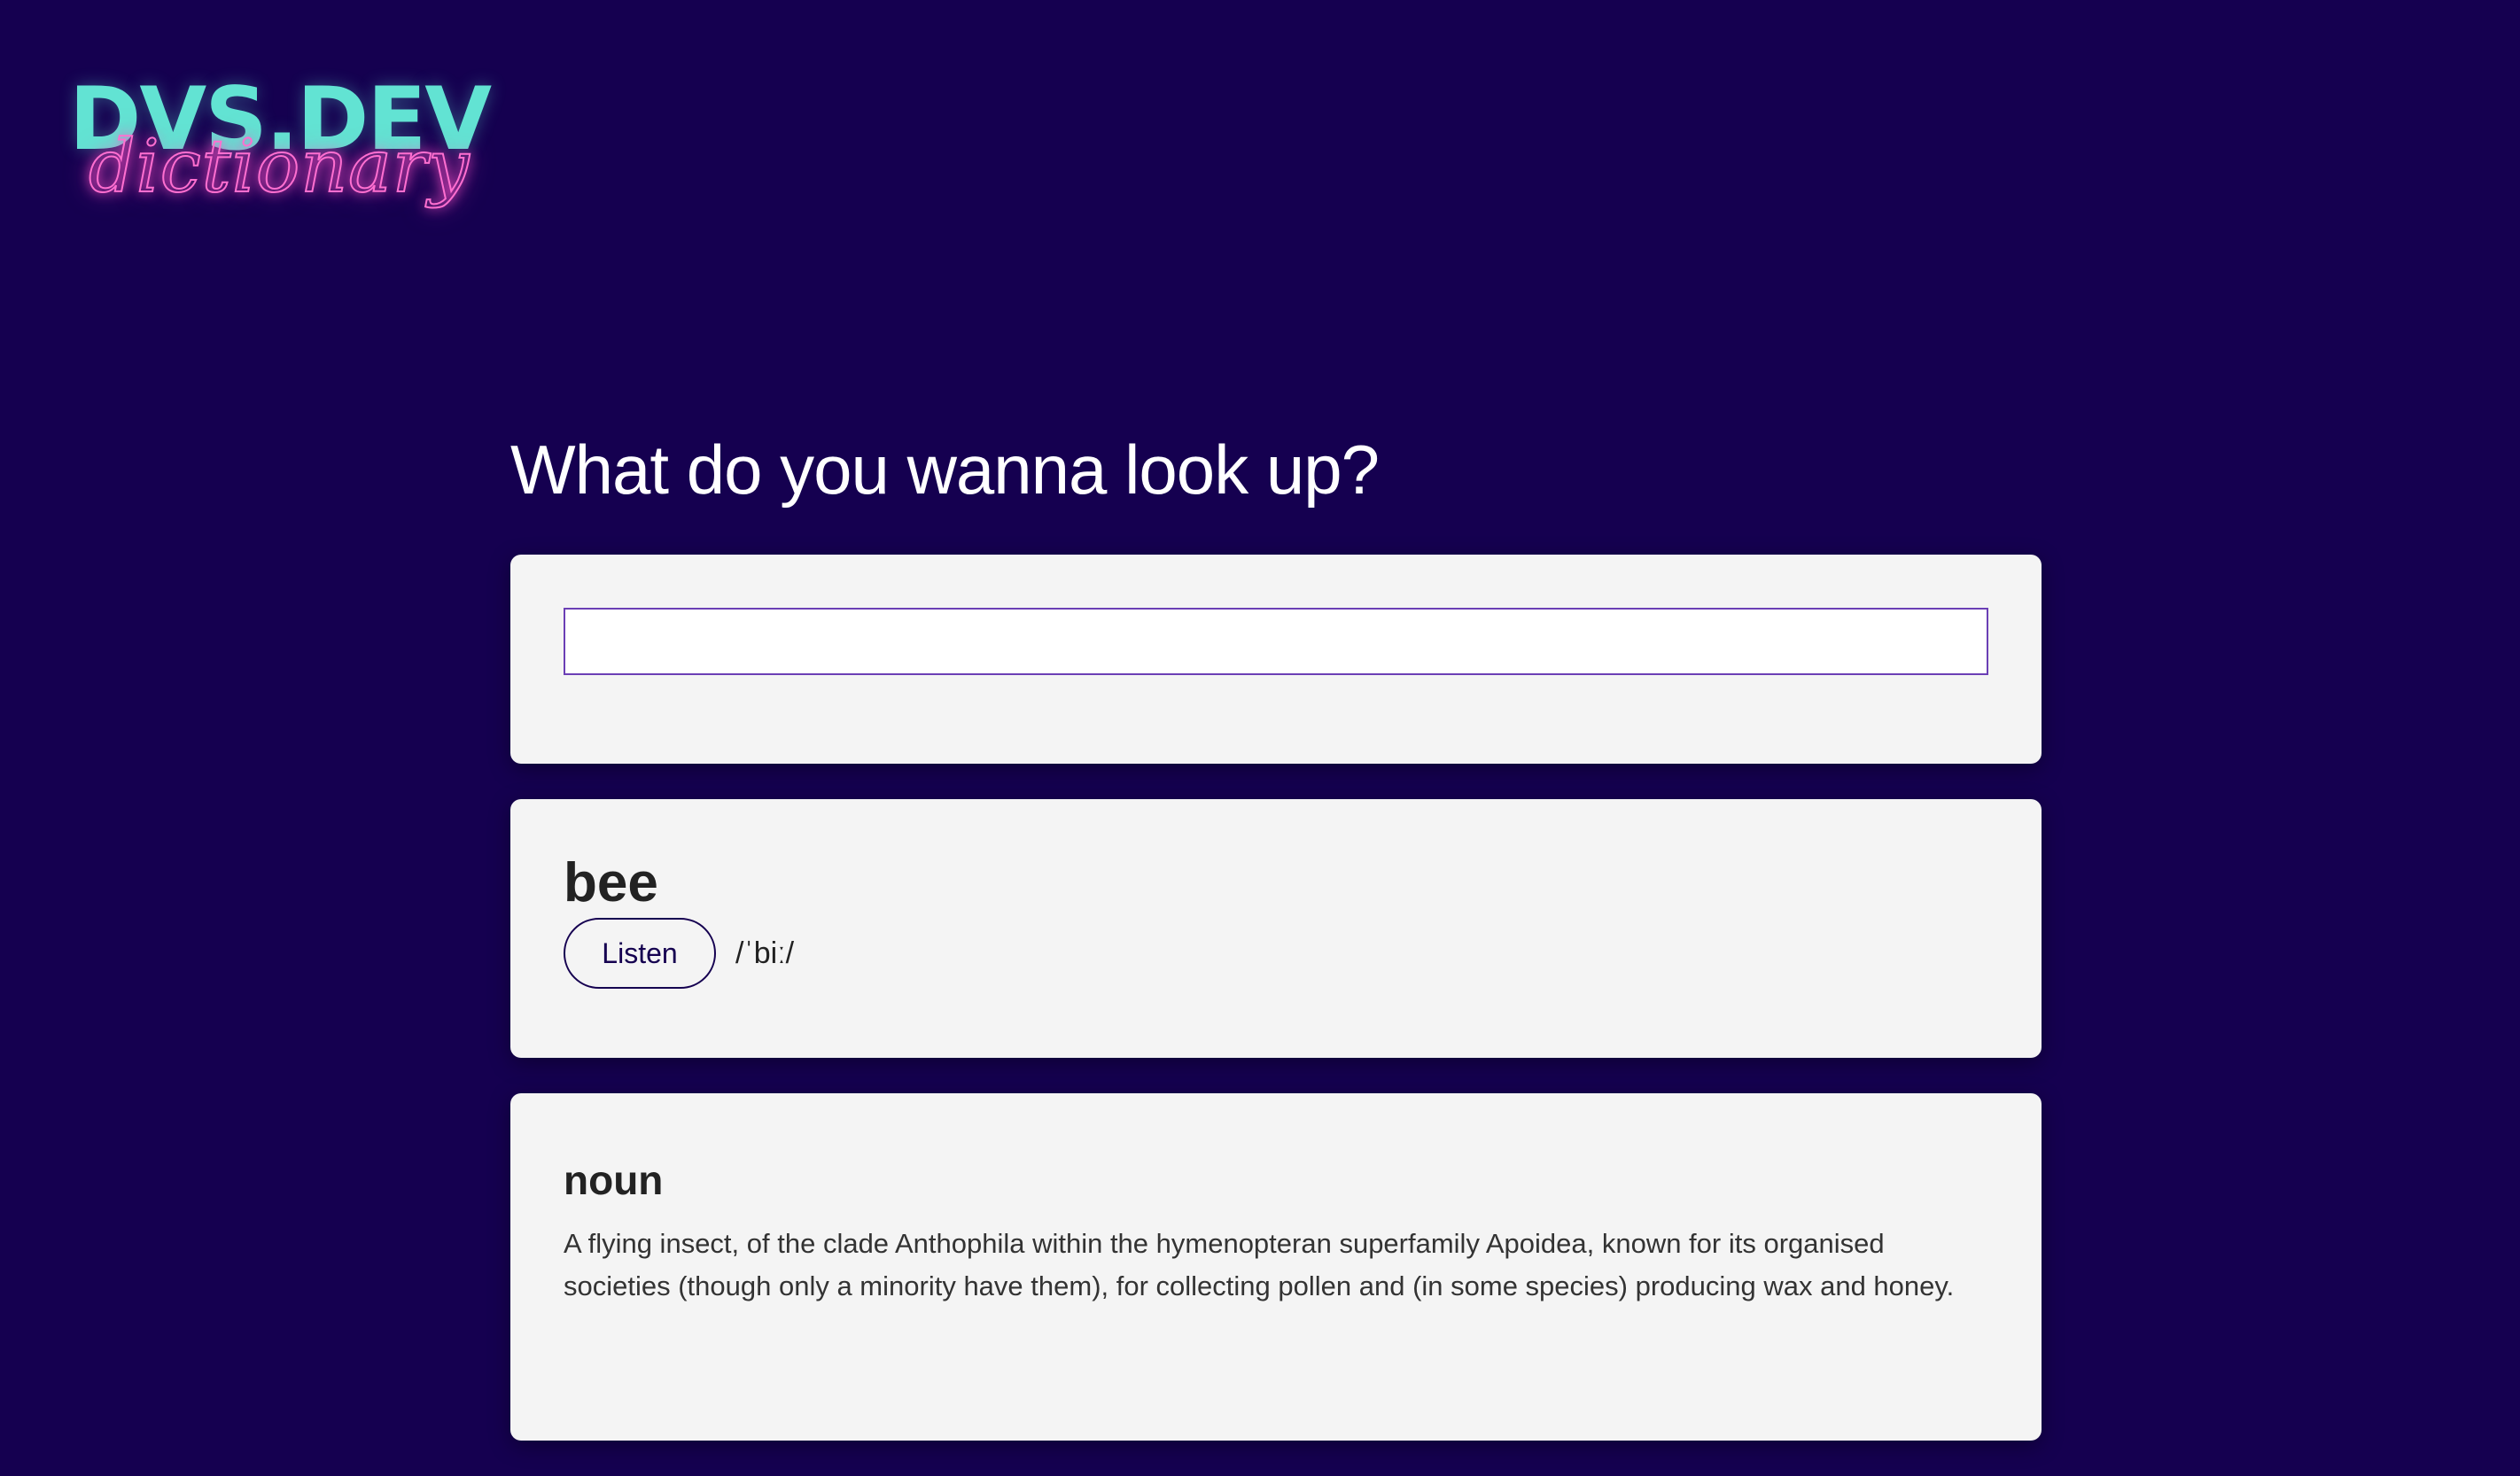  Describe the element at coordinates (1276, 954) in the screenshot. I see `pronunciation-row: Listen /ˈbiː/` at that location.